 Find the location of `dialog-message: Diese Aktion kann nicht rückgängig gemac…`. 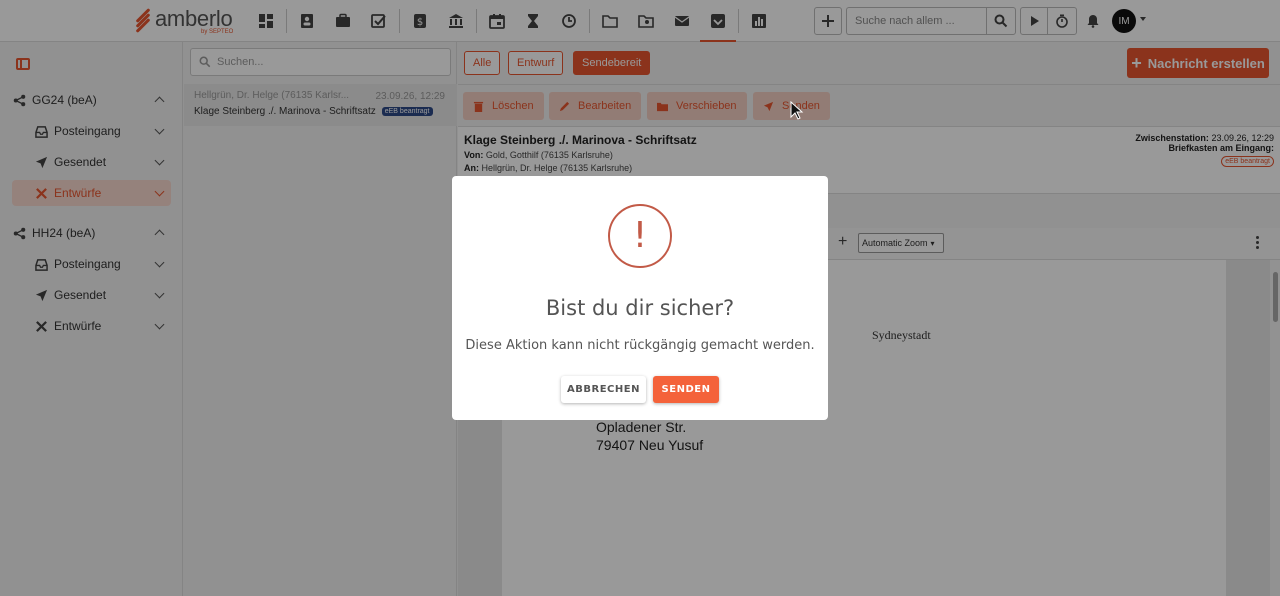

dialog-message: Diese Aktion kann nicht rückgängig gemac… is located at coordinates (640, 345).